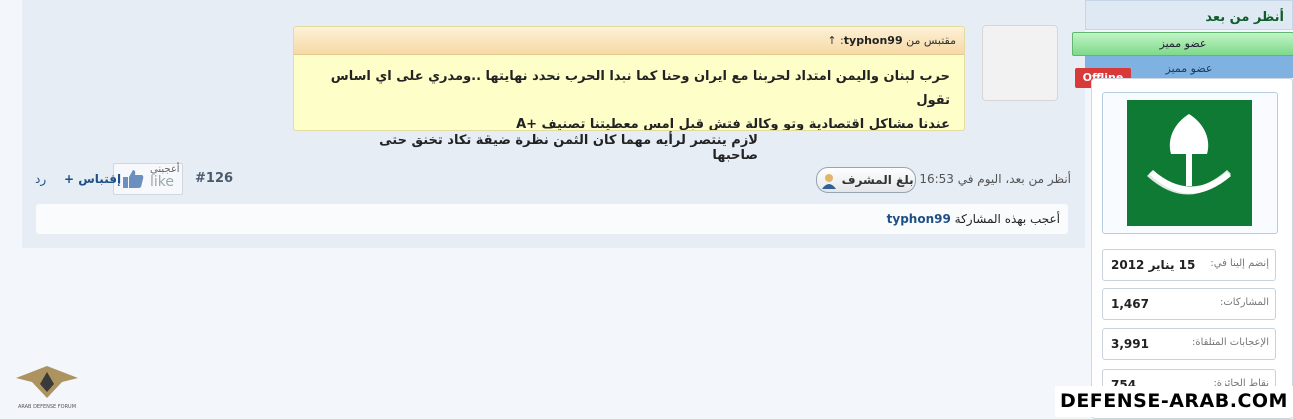 The width and height of the screenshot is (1293, 419). I want to click on likes-strip: أعجب بهذه المشاركة typhon99, so click(552, 219).